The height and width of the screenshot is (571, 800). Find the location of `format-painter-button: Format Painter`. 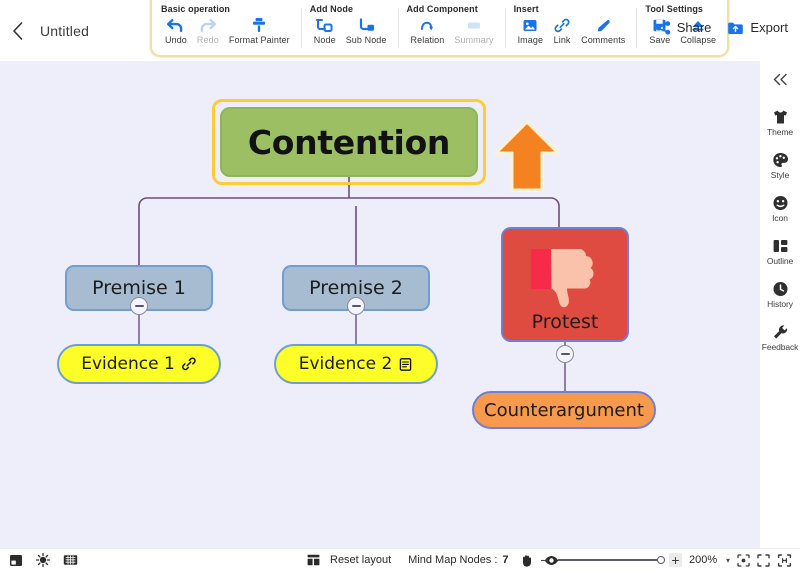

format-painter-button: Format Painter is located at coordinates (259, 30).